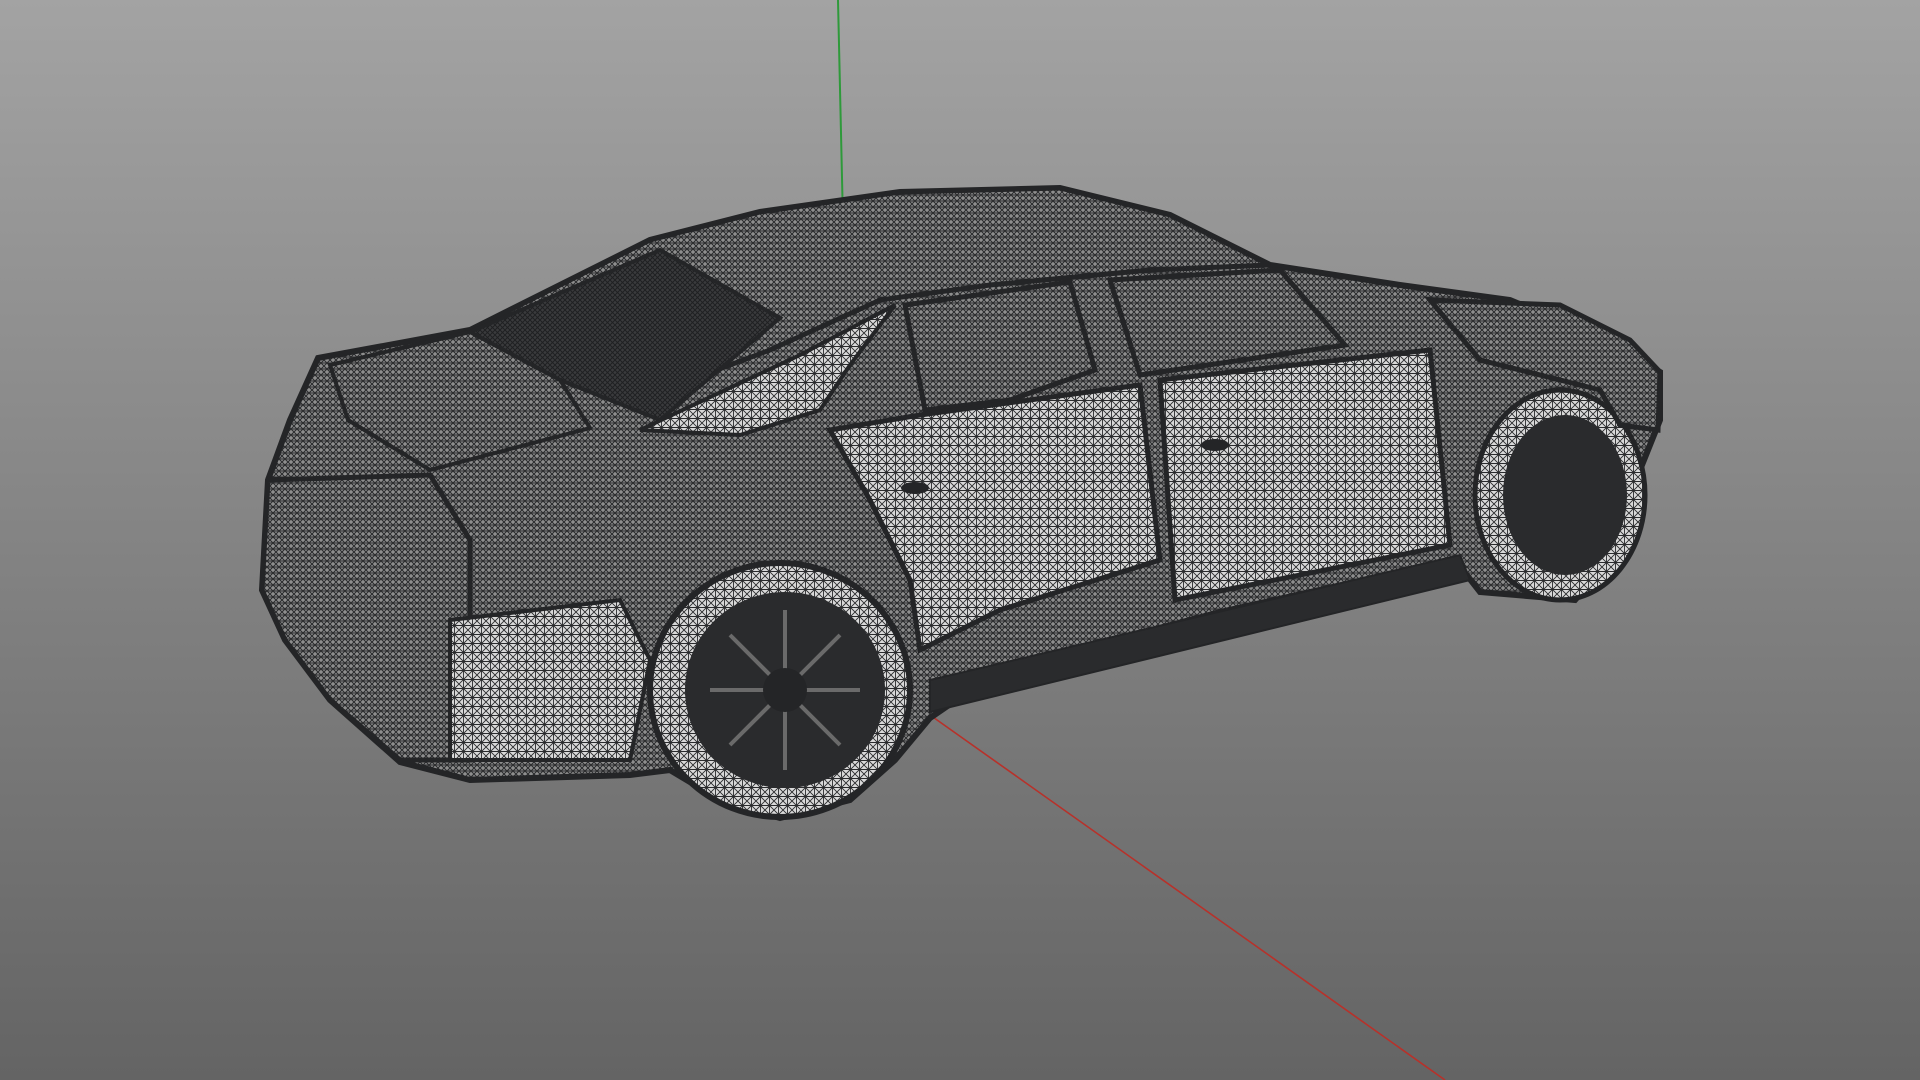 Image resolution: width=1920 pixels, height=1080 pixels. Describe the element at coordinates (550, 679) in the screenshot. I see `car-rear-fender-panel` at that location.